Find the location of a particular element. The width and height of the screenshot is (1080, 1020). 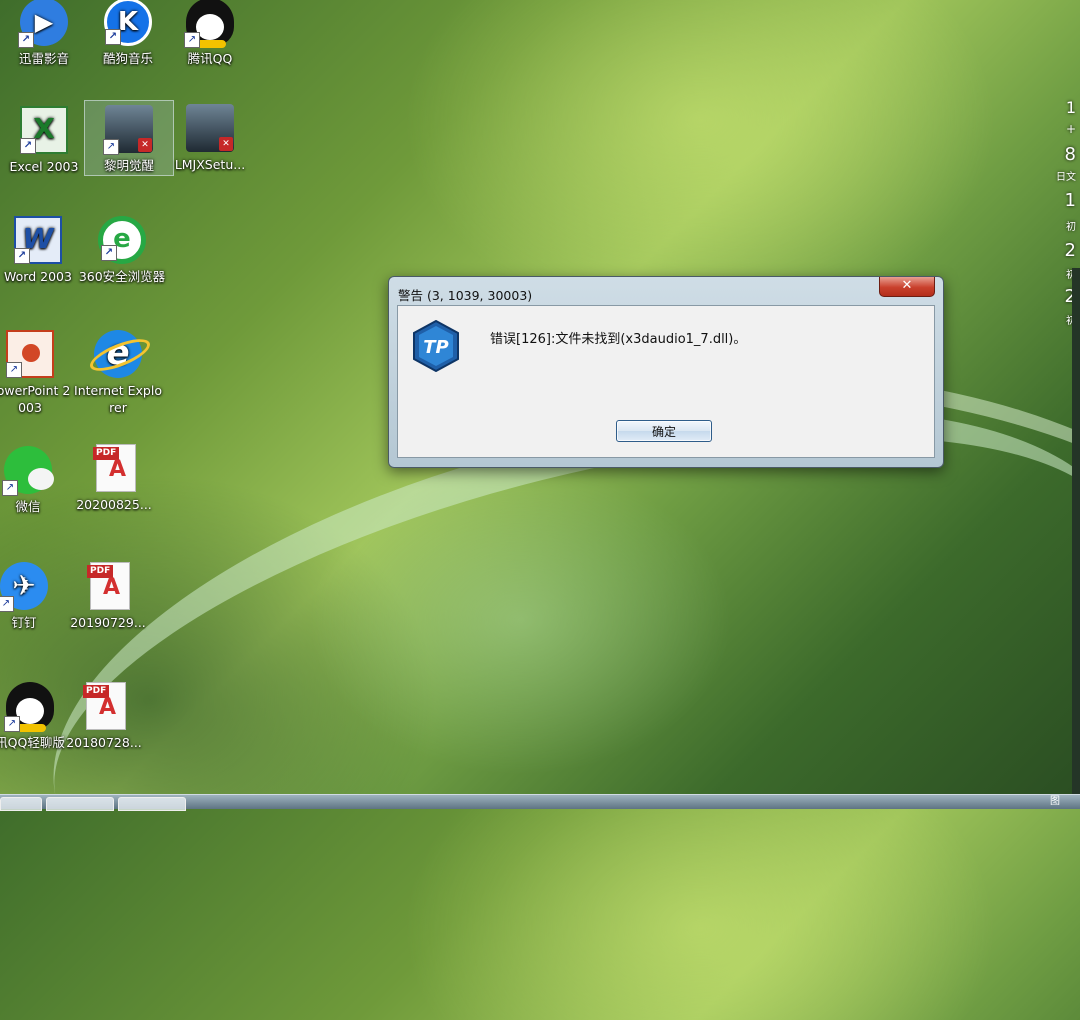

desktop-icon-game: ↗ 黎明觉醒 is located at coordinates (129, 138).